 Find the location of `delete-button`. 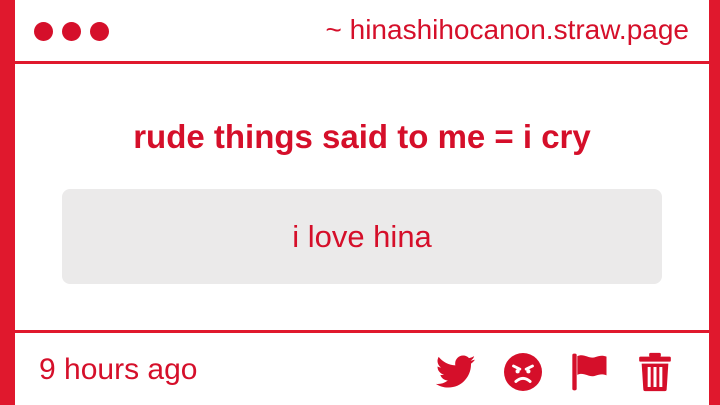

delete-button is located at coordinates (655, 372).